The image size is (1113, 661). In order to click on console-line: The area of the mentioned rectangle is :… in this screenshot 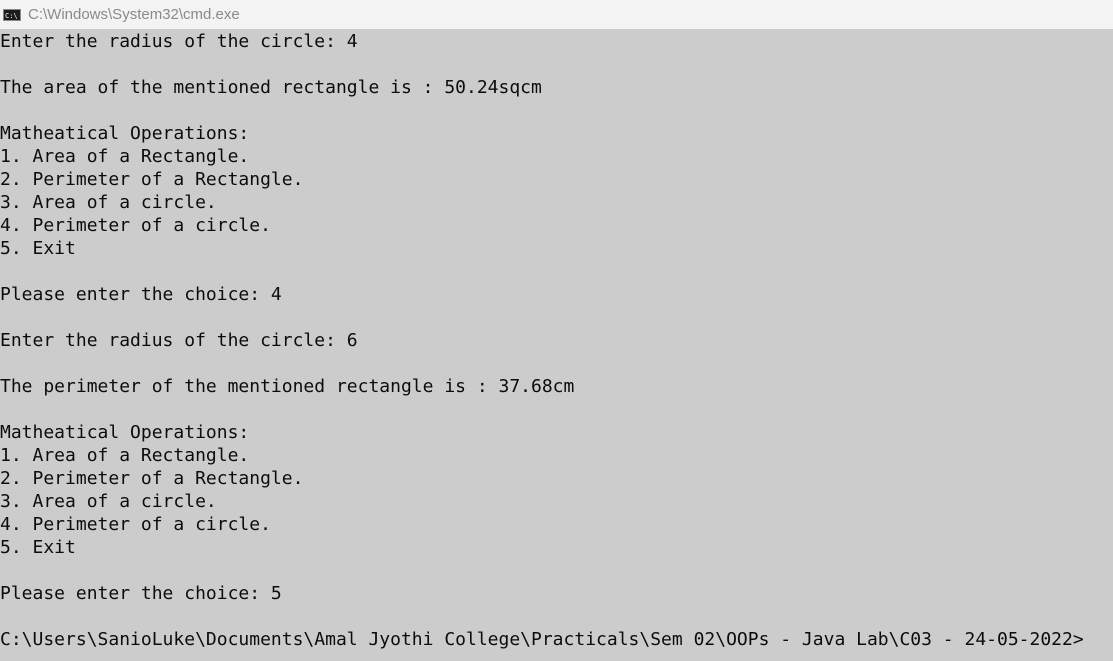, I will do `click(271, 87)`.